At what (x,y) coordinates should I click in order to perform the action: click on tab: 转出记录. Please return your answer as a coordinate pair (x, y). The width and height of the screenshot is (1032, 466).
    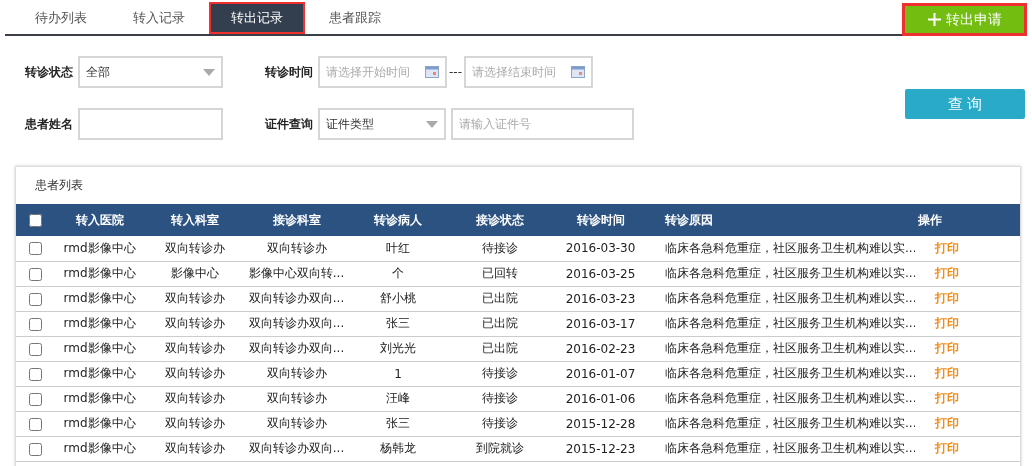
    Looking at the image, I should click on (257, 18).